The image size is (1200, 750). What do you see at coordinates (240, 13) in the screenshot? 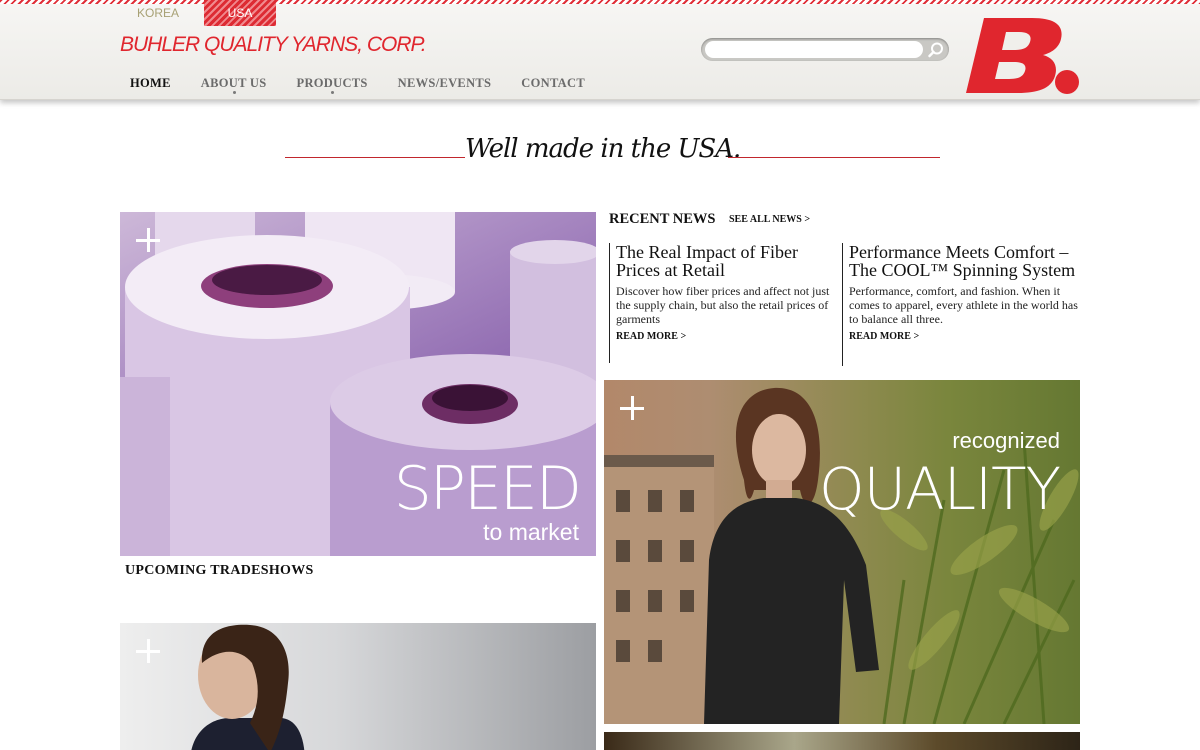
I see `region-tab-usa: USA` at bounding box center [240, 13].